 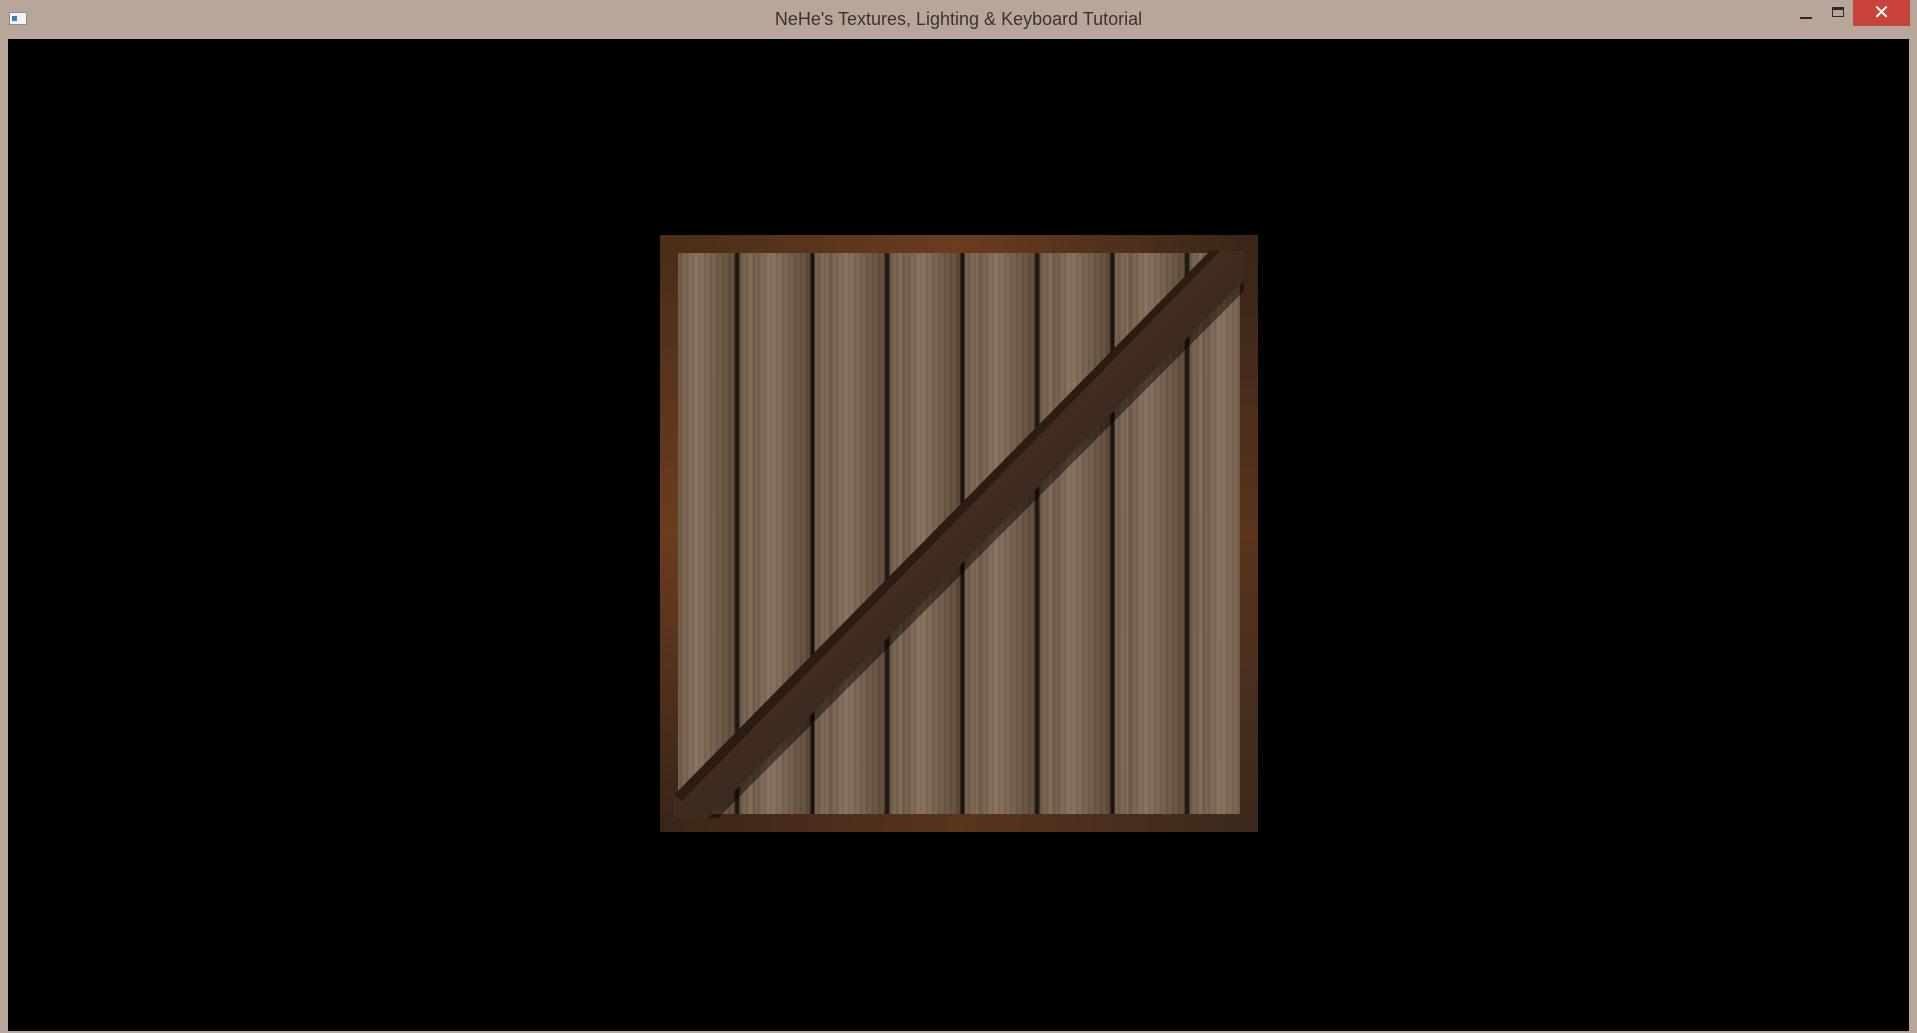 I want to click on close-button: ✕, so click(x=1881, y=13).